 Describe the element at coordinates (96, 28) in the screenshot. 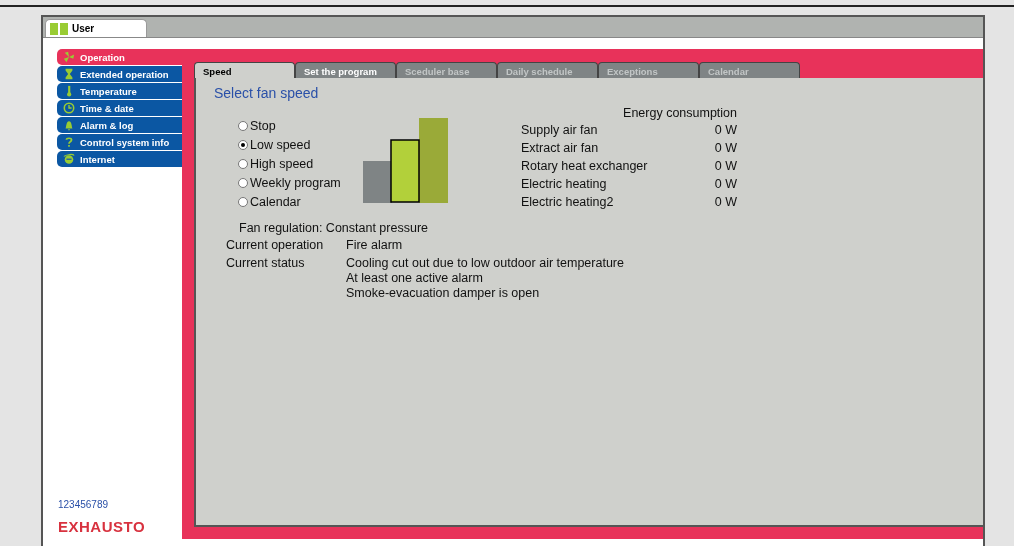

I see `user-tab: User` at that location.